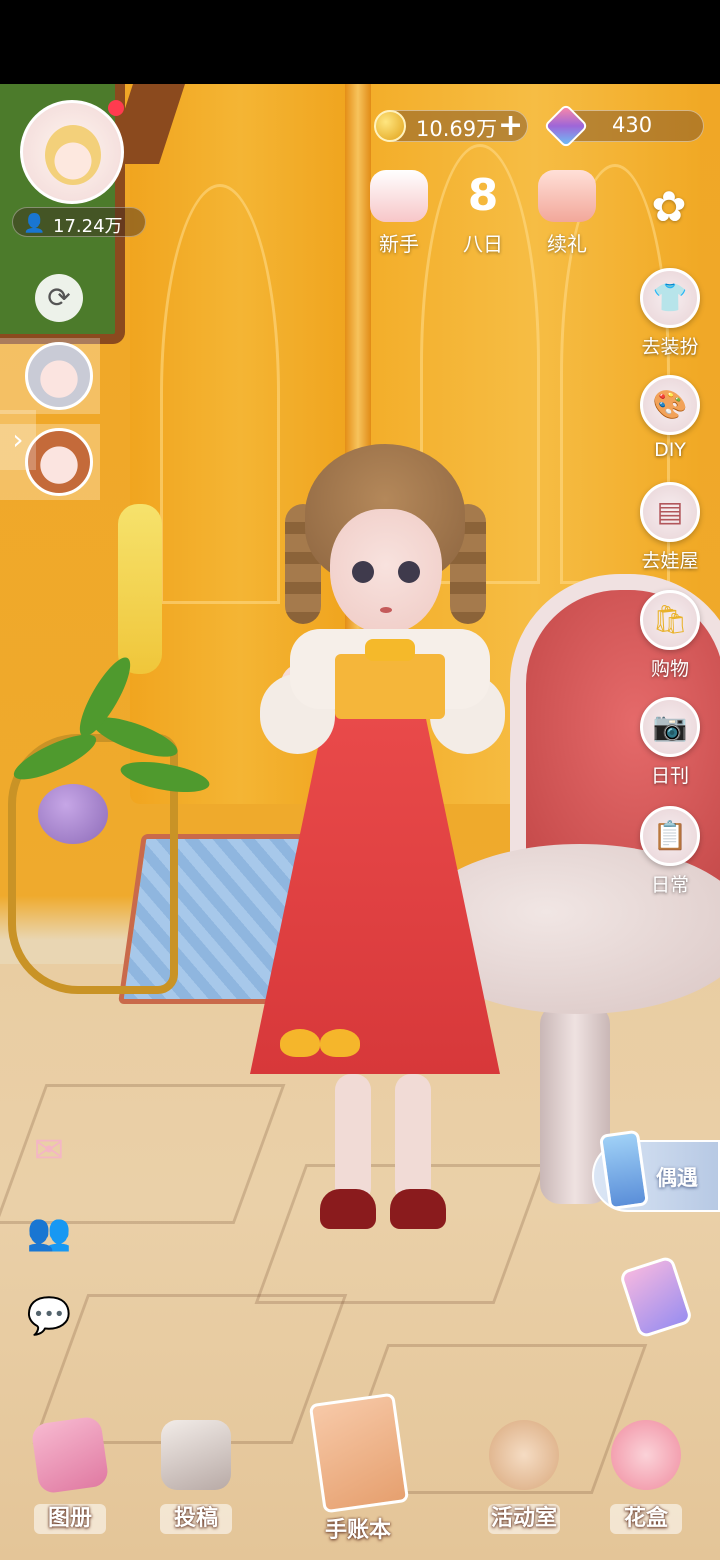 This screenshot has height=1560, width=720. What do you see at coordinates (386, 571) in the screenshot?
I see `face` at bounding box center [386, 571].